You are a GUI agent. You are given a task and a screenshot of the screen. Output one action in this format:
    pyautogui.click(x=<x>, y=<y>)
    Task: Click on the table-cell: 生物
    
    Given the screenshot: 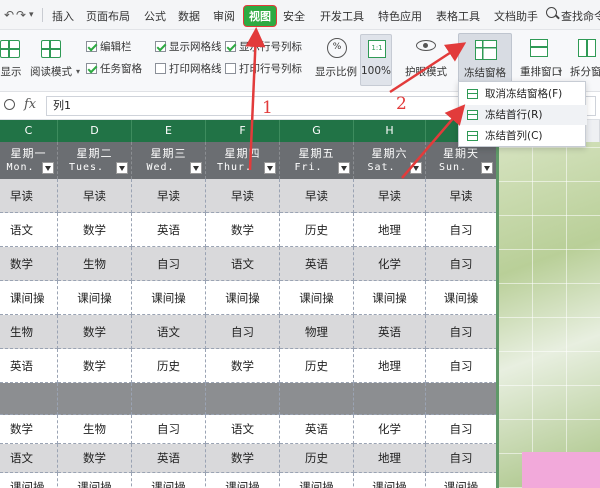 What is the action you would take?
    pyautogui.click(x=29, y=332)
    